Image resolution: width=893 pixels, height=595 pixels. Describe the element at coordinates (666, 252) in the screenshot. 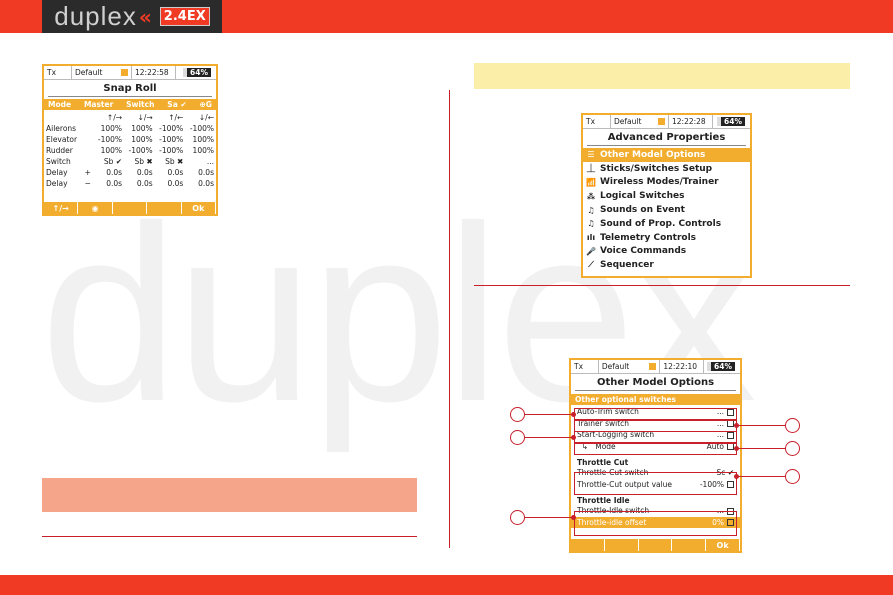

I see `menu-item: 🎤 Voice Commands` at that location.